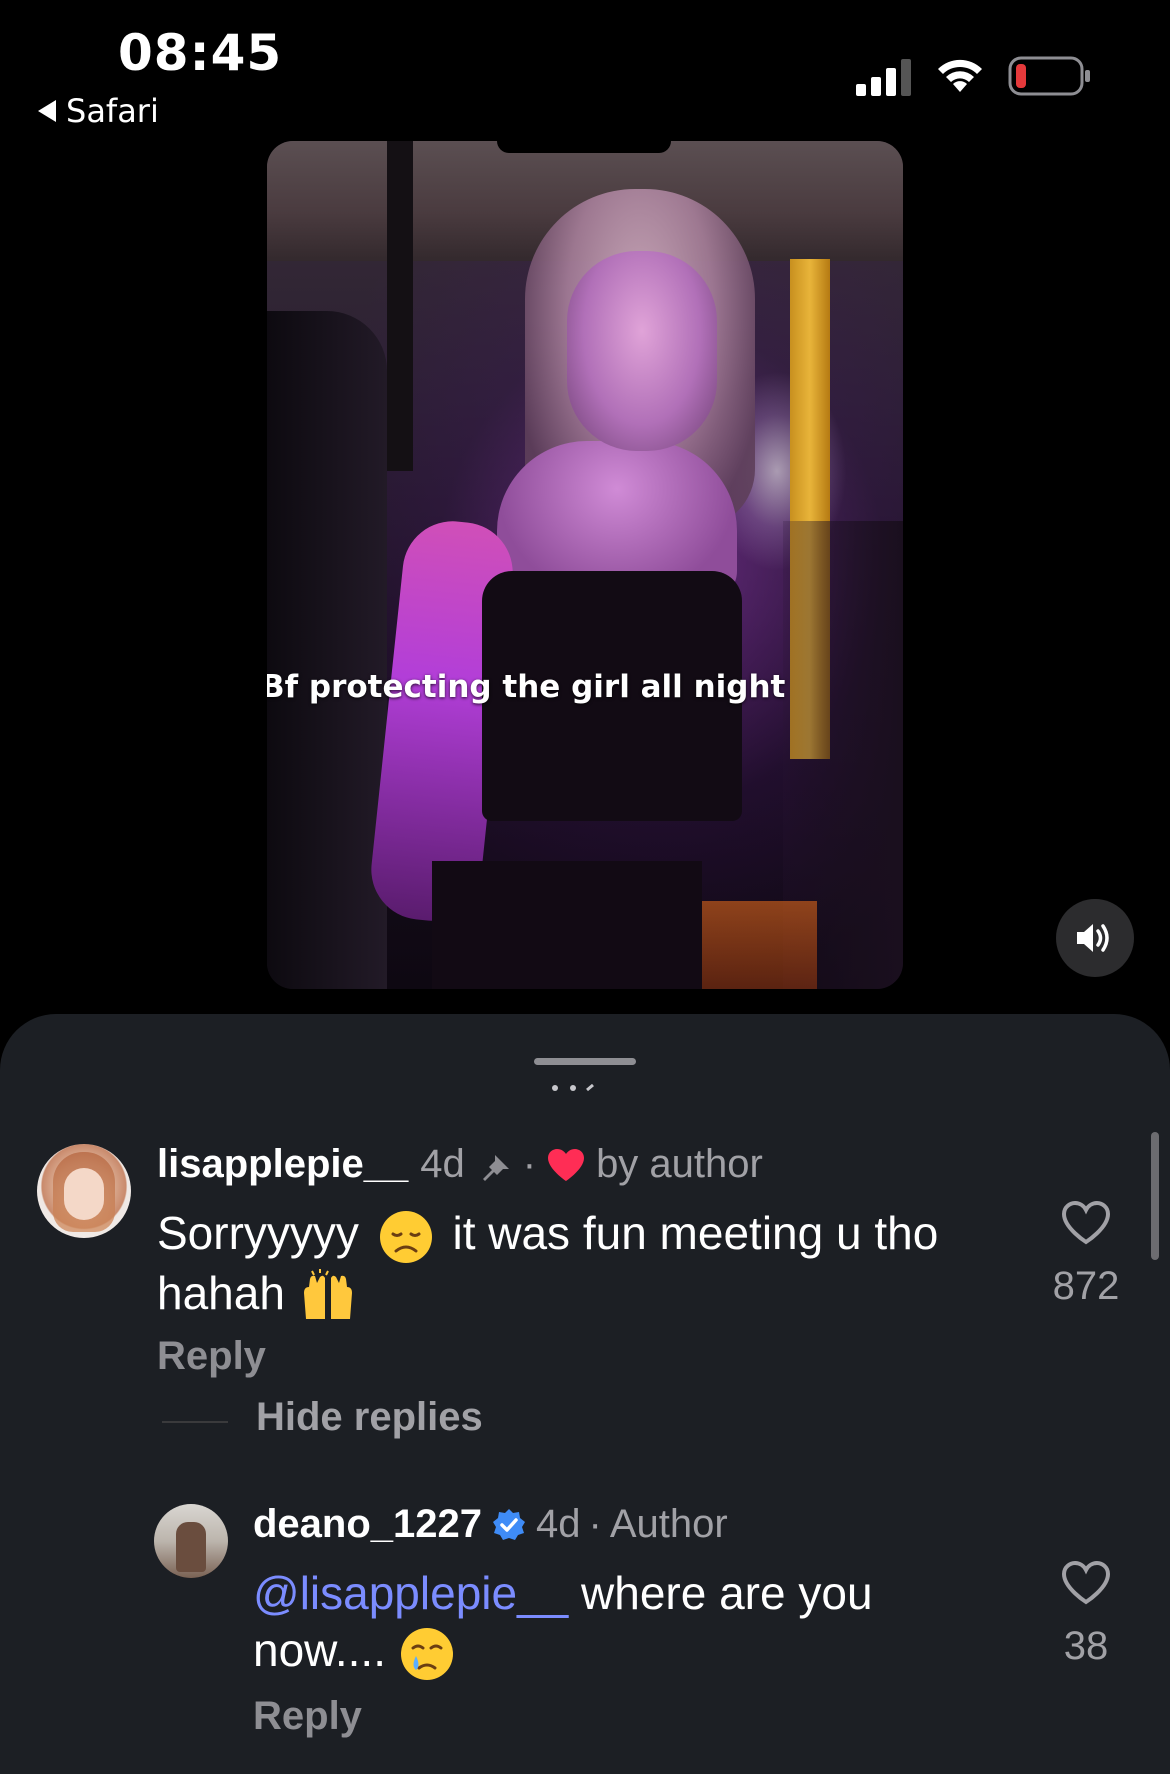 The height and width of the screenshot is (1774, 1170). Describe the element at coordinates (200, 53) in the screenshot. I see `status-time: 08:45` at that location.